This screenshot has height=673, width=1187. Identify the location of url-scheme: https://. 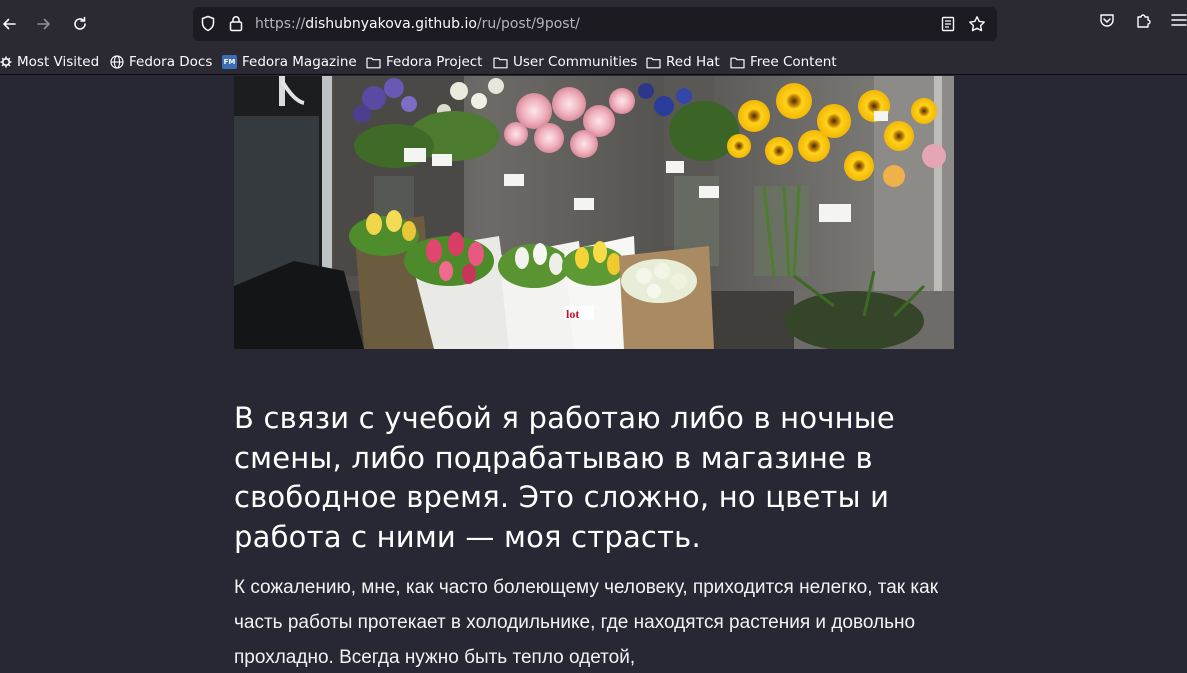
(280, 24).